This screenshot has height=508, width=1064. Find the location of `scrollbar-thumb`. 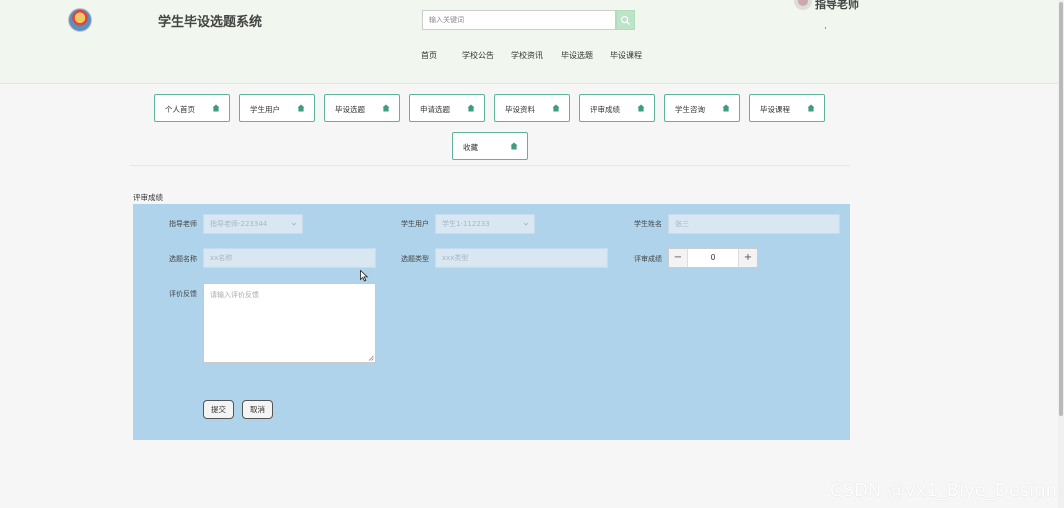

scrollbar-thumb is located at coordinates (1061, 209).